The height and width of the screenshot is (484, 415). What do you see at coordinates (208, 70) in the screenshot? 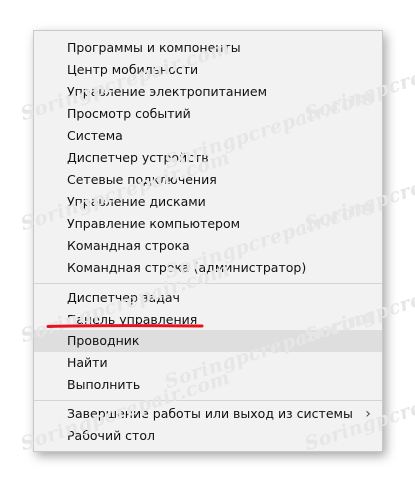
I see `menu-item-mobility-center: Центр мобильности` at bounding box center [208, 70].